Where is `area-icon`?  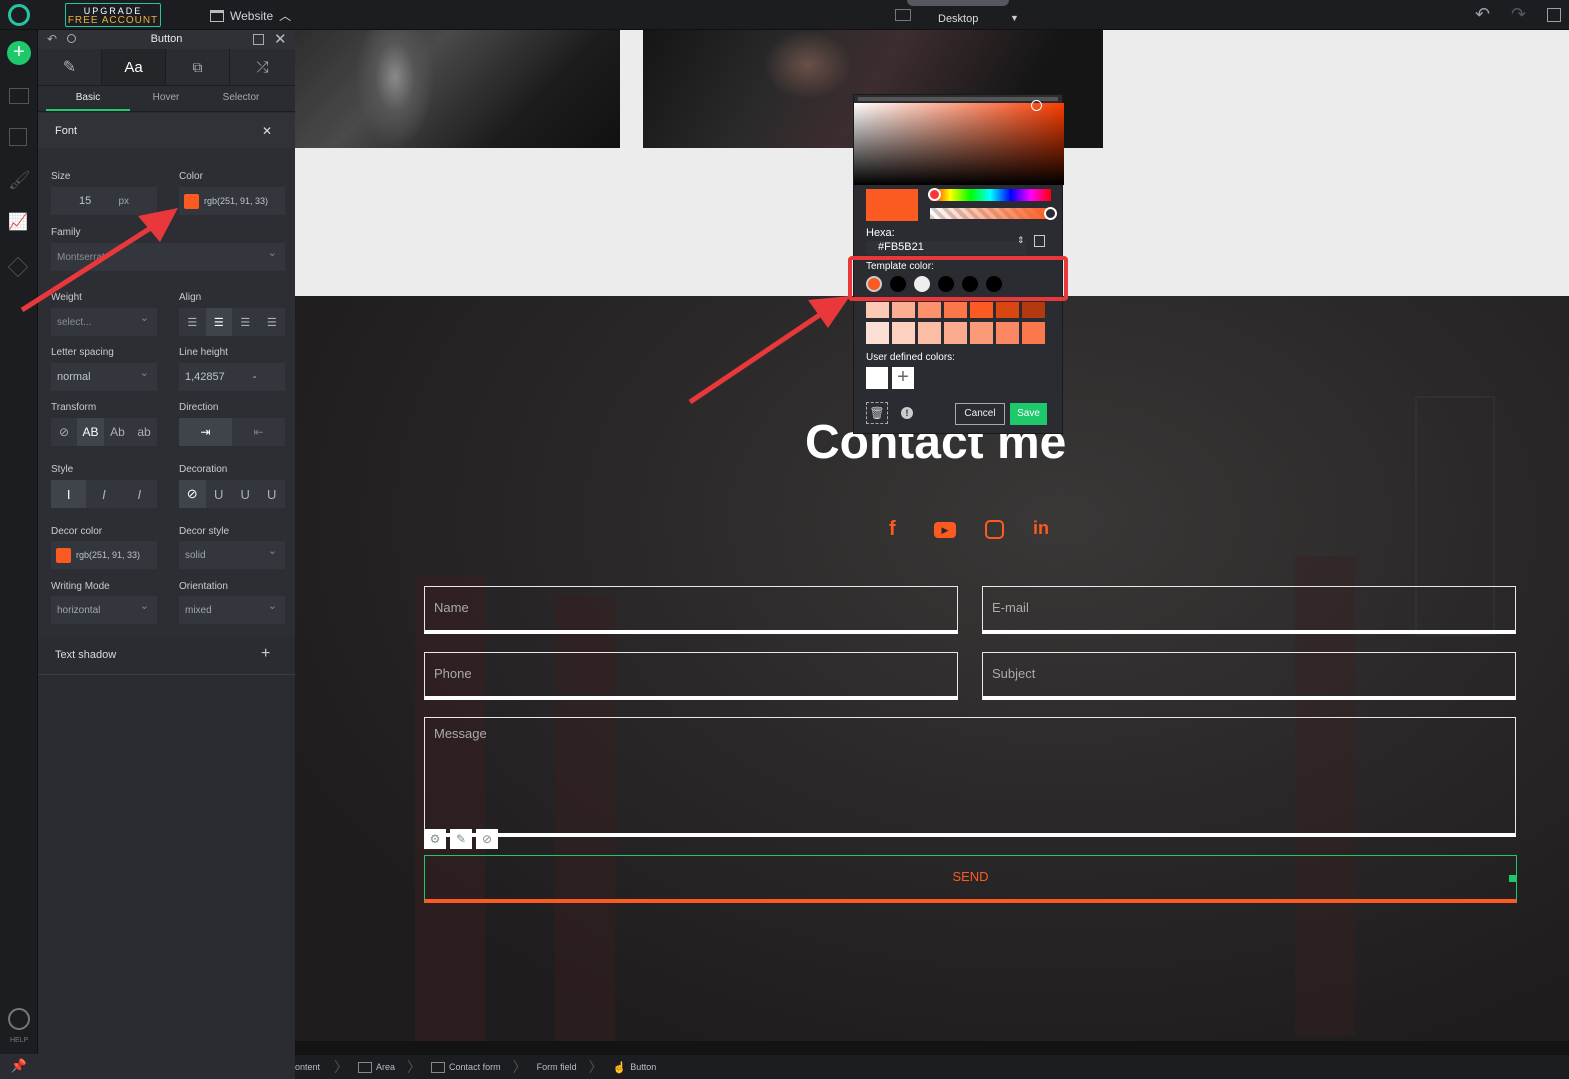
area-icon is located at coordinates (365, 1067).